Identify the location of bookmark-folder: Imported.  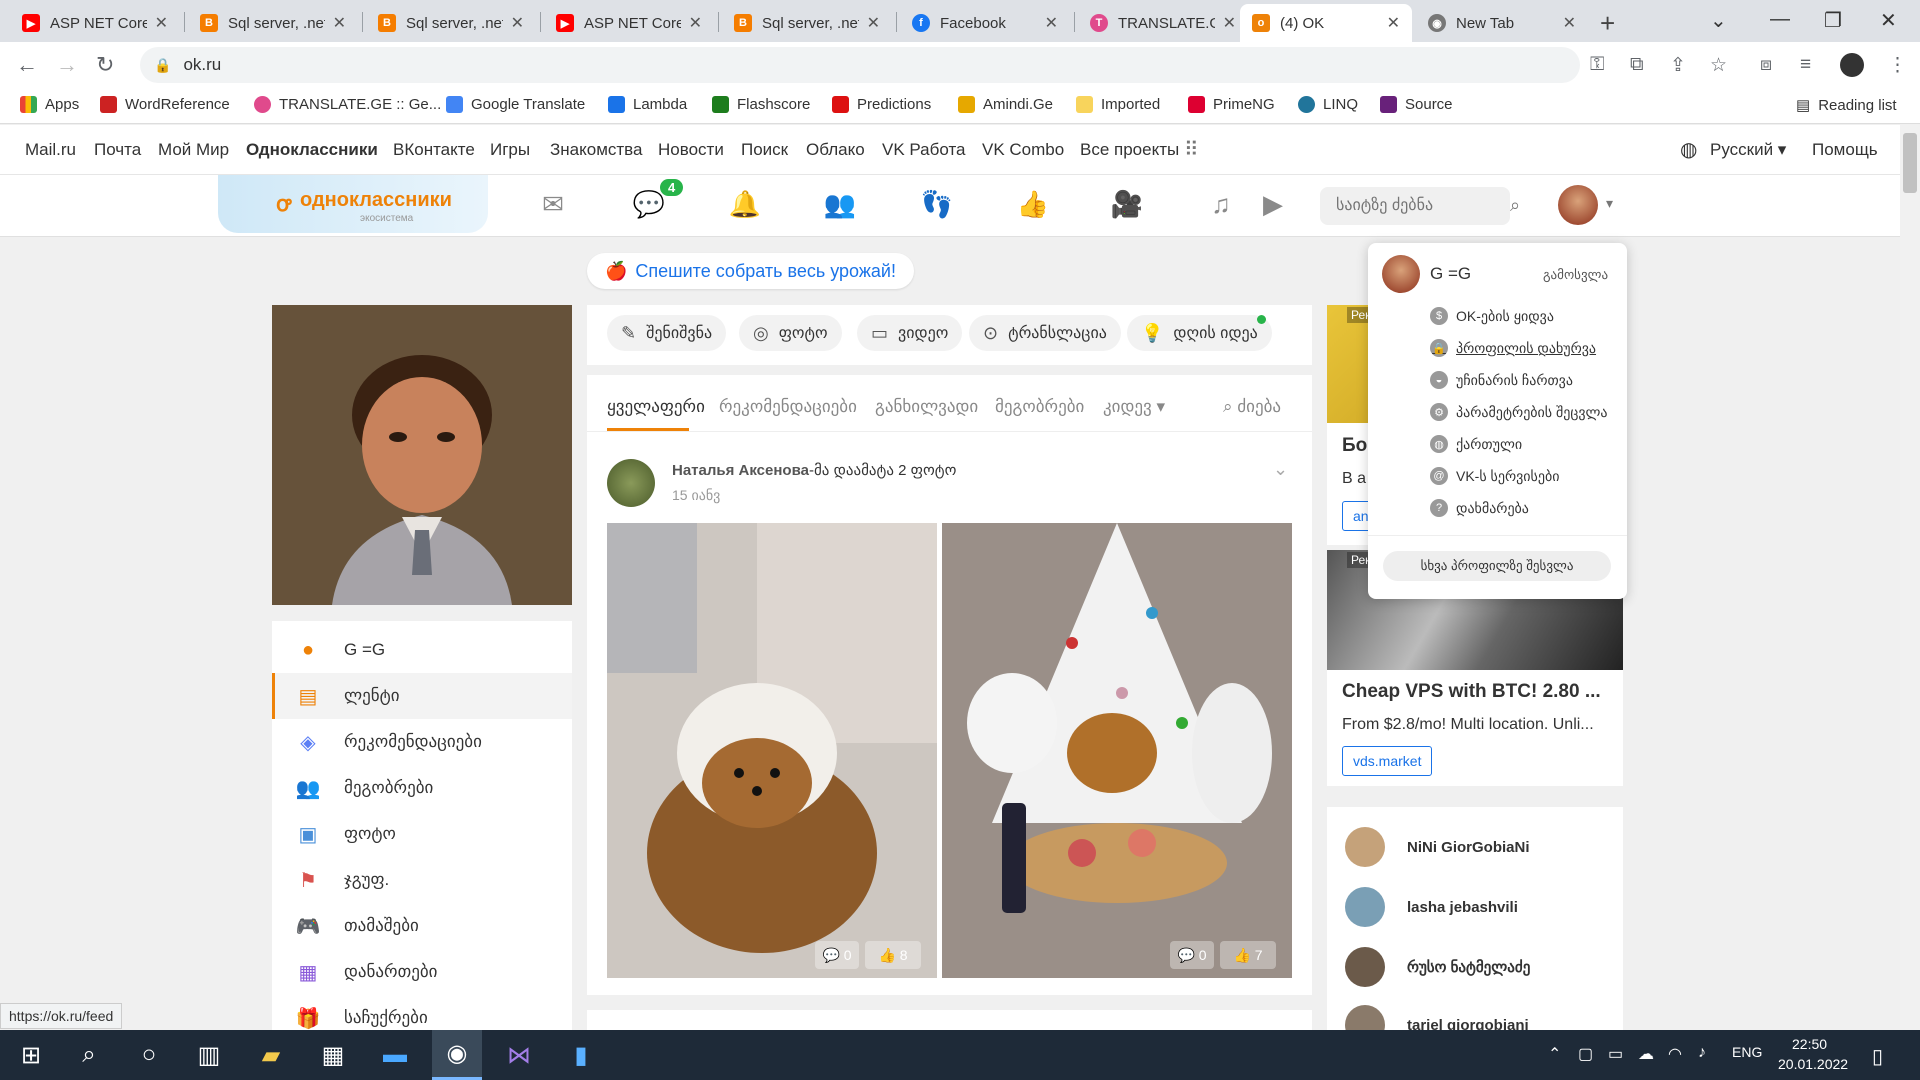
(1118, 104).